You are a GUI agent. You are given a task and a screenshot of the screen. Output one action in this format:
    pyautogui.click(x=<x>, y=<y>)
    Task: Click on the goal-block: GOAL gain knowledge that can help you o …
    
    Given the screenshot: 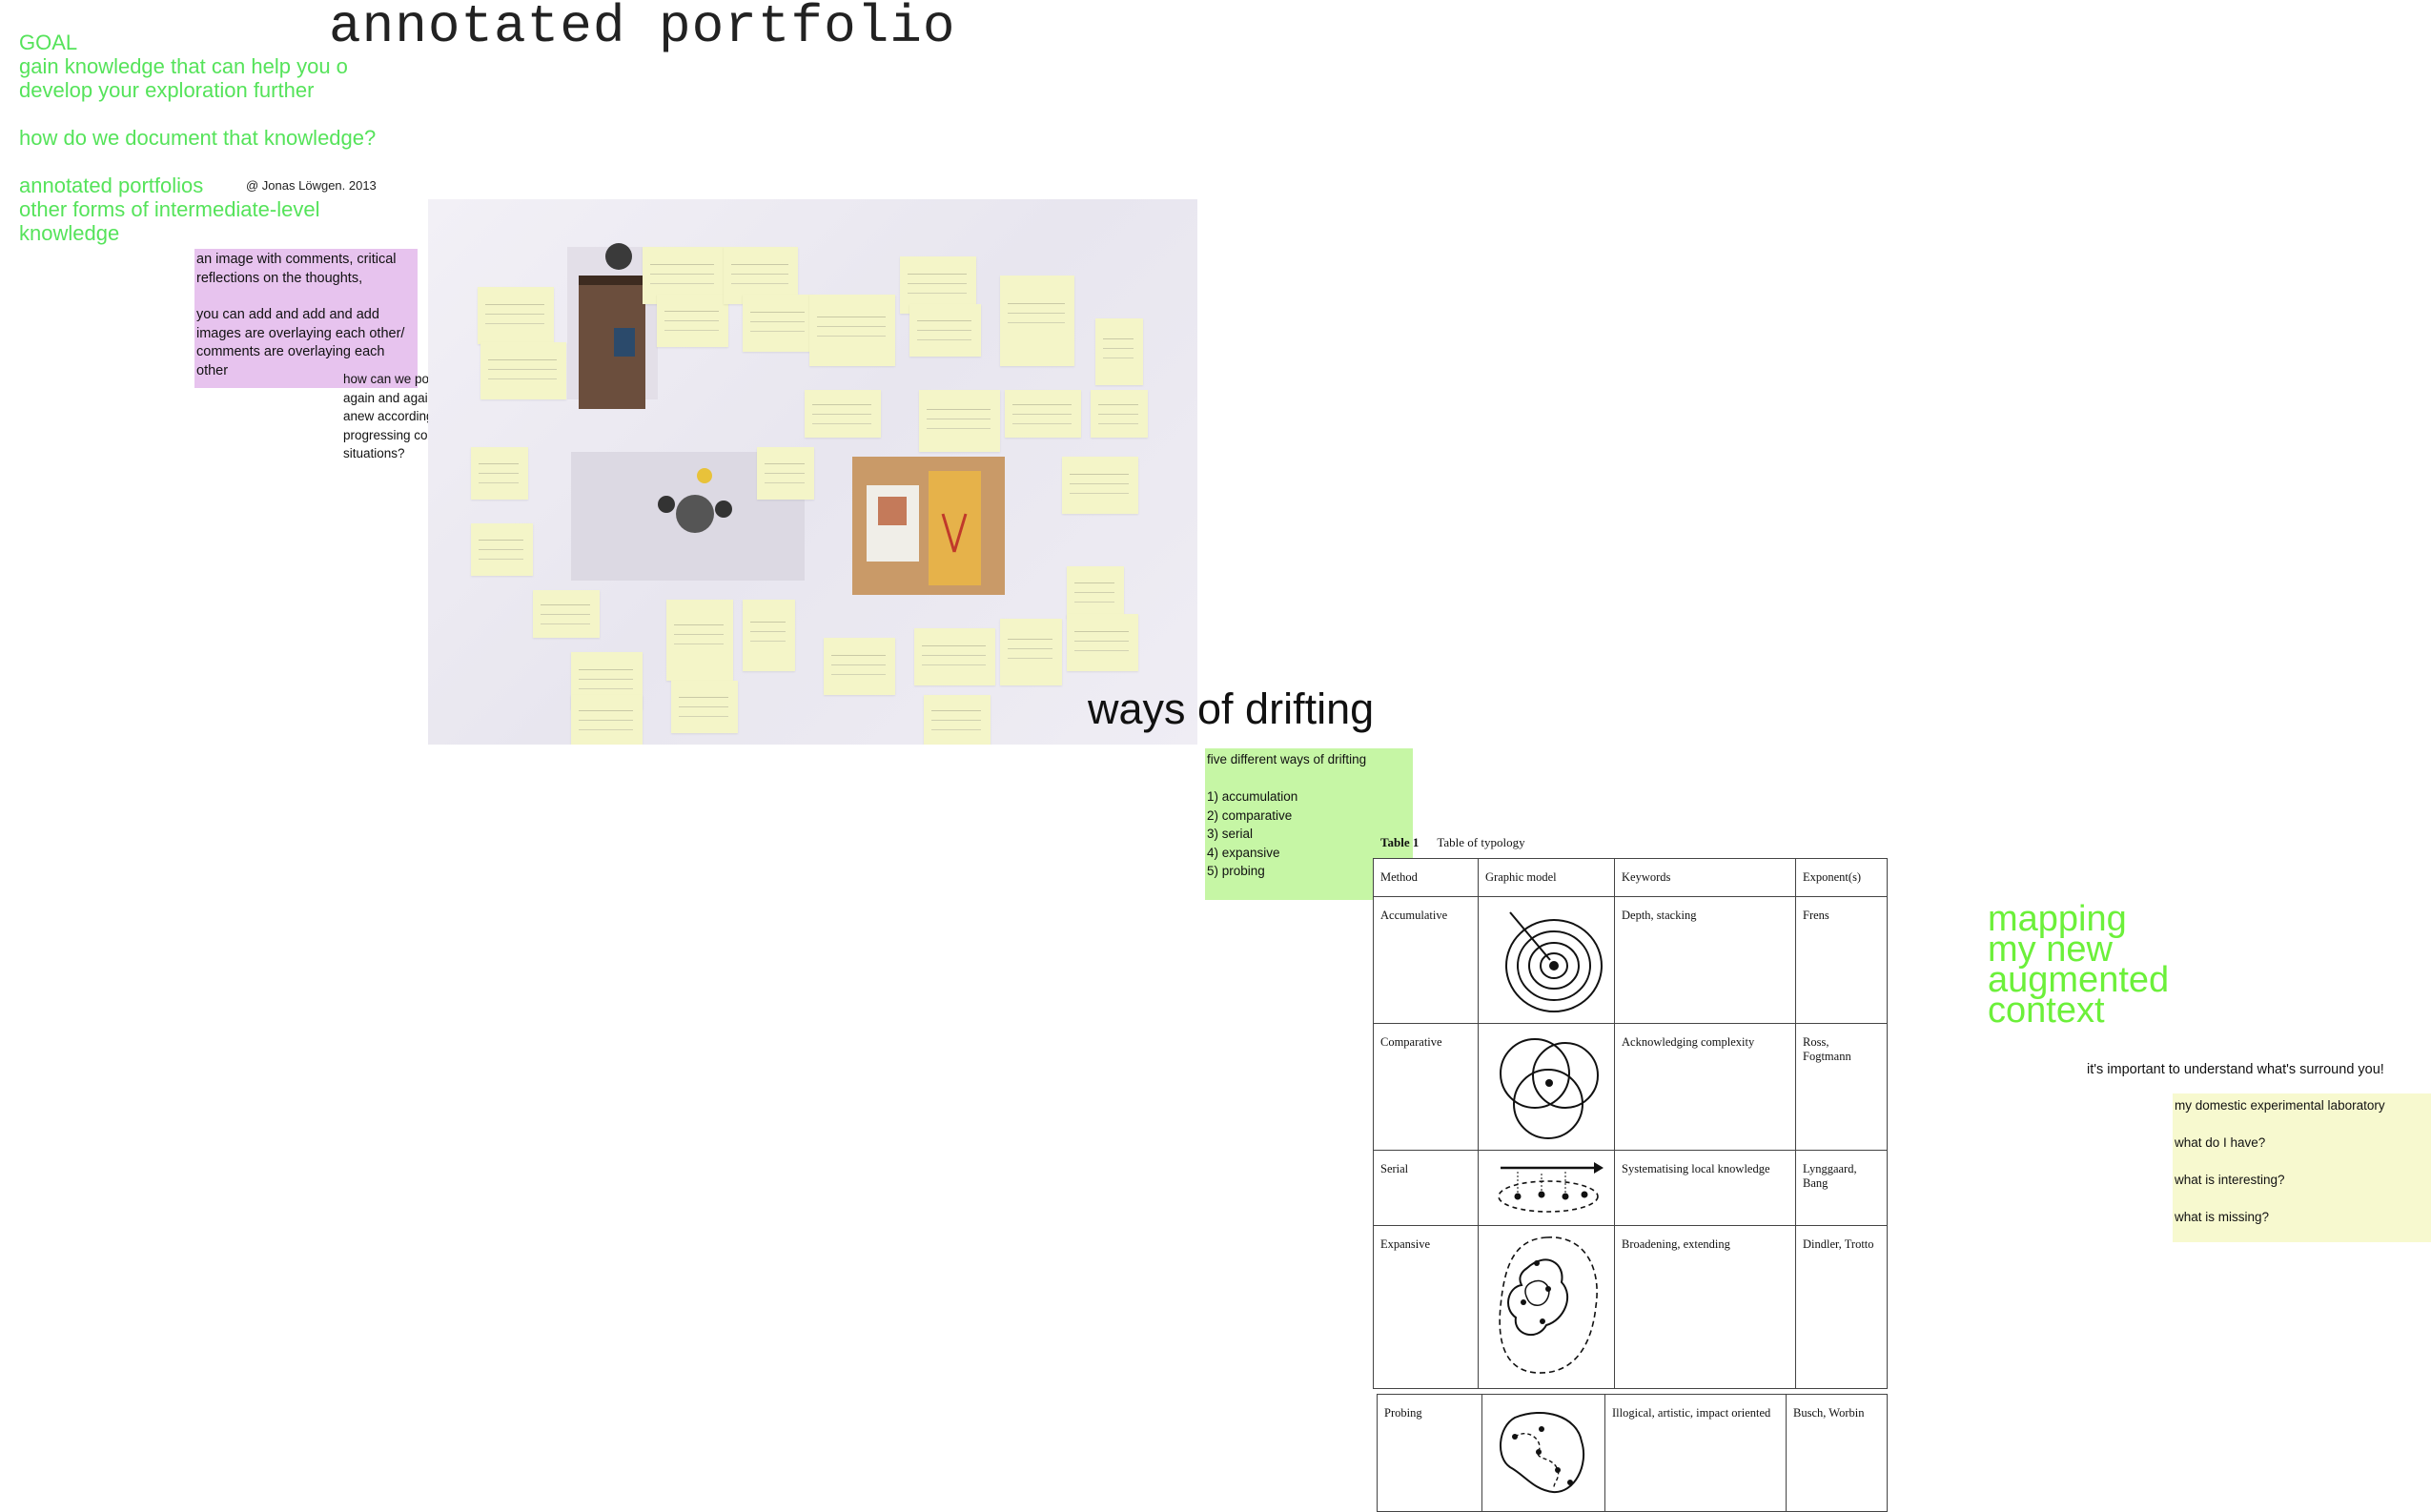 What is the action you would take?
    pyautogui.click(x=197, y=138)
    